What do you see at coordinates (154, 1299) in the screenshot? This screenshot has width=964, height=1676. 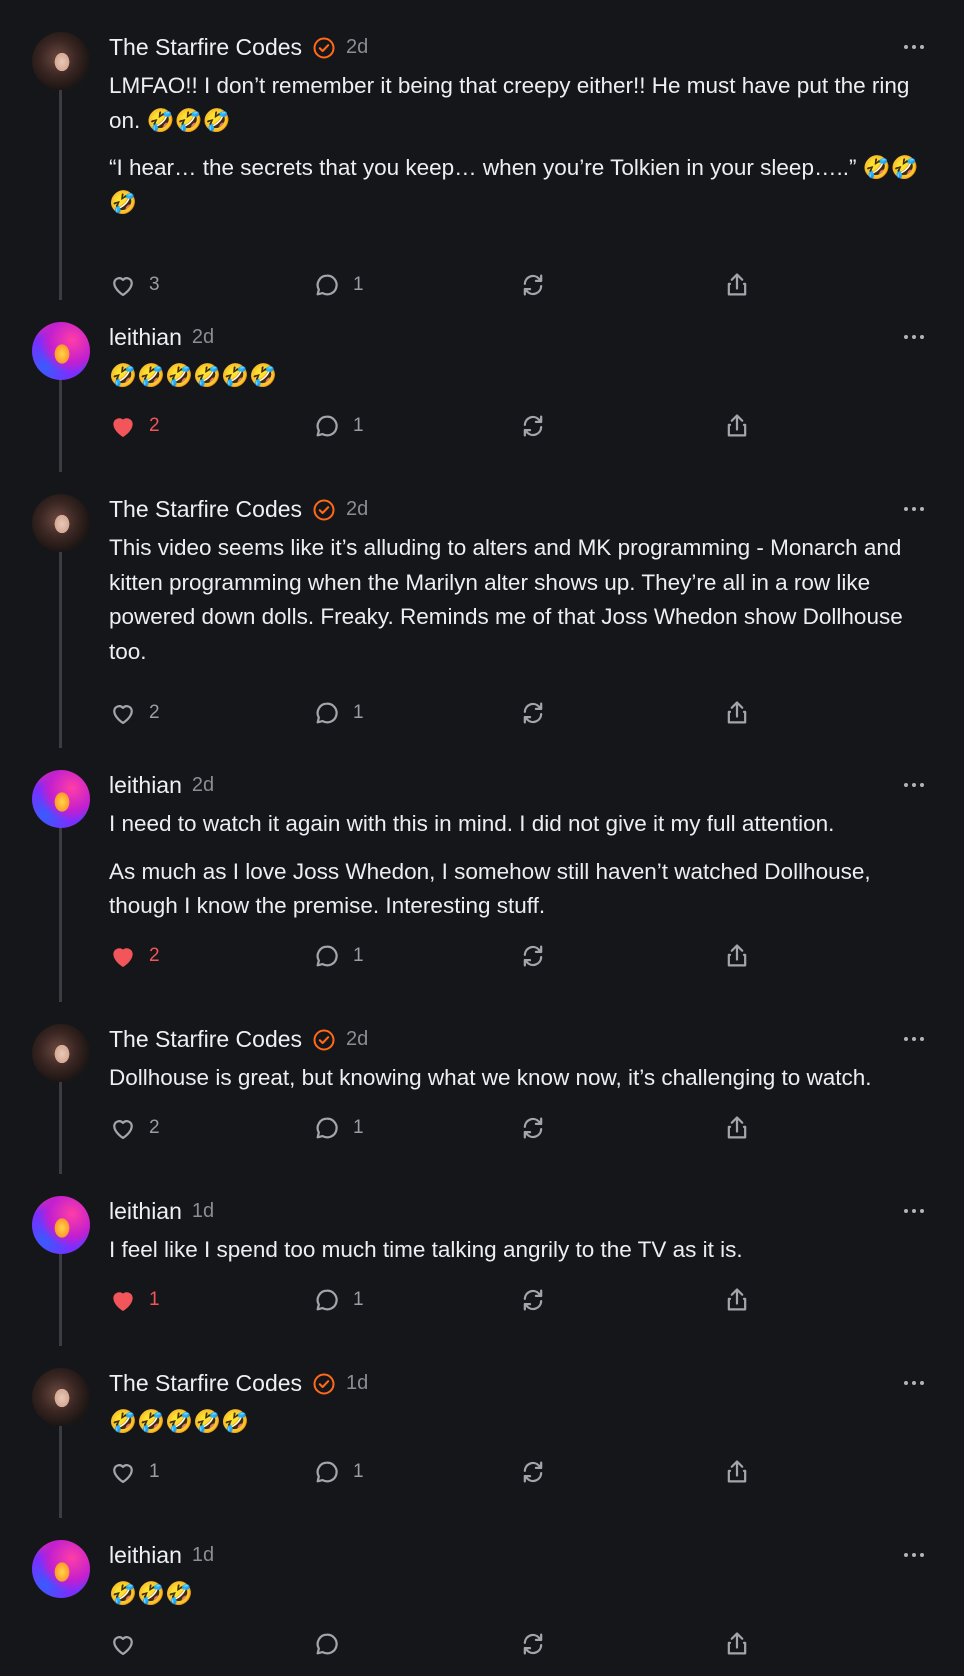 I see `like-count: 1` at bounding box center [154, 1299].